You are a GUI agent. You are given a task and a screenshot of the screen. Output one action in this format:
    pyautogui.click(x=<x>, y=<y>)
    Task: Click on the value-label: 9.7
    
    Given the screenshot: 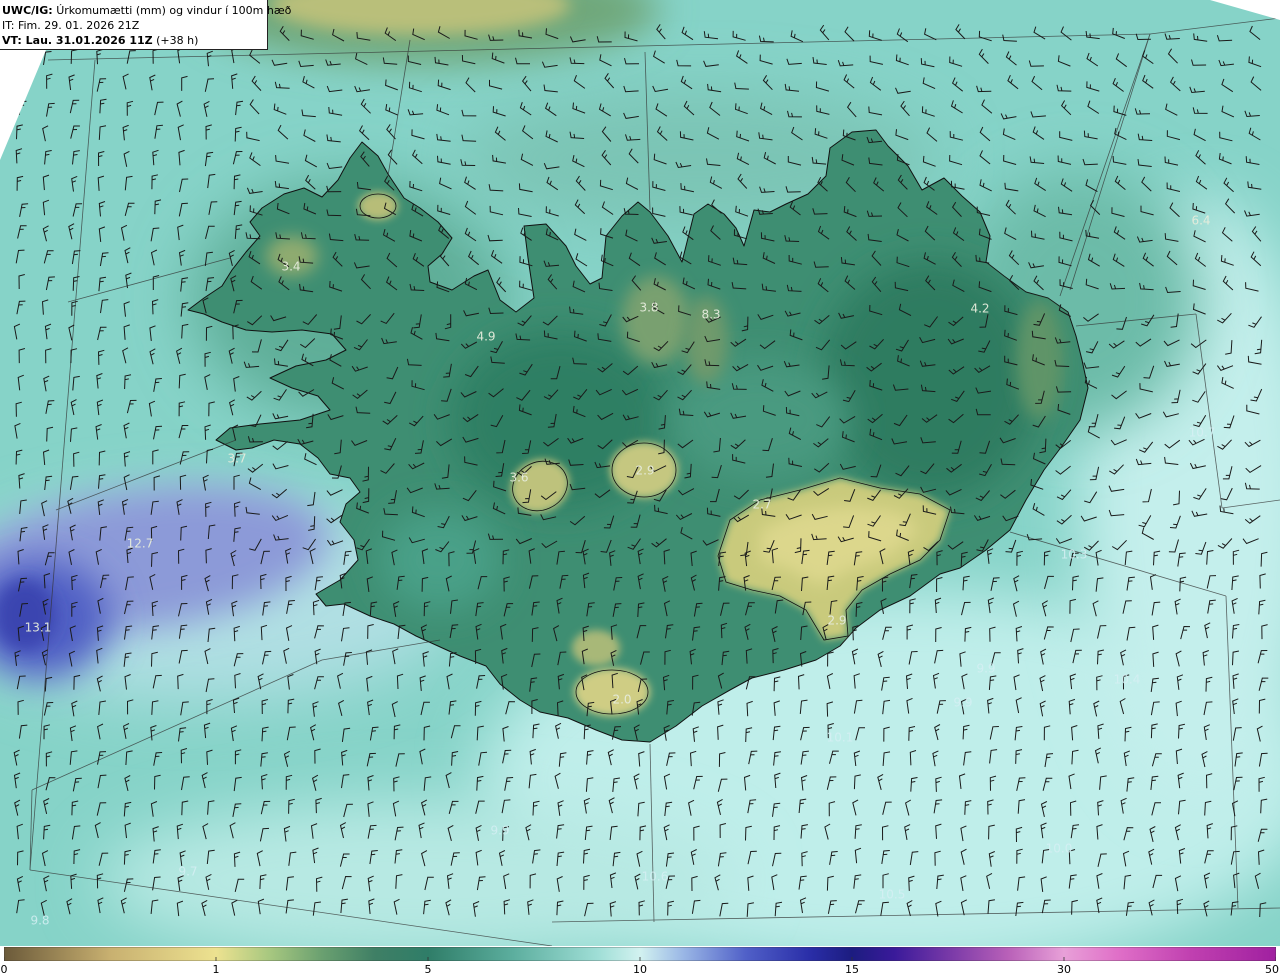 What is the action you would take?
    pyautogui.click(x=187, y=872)
    